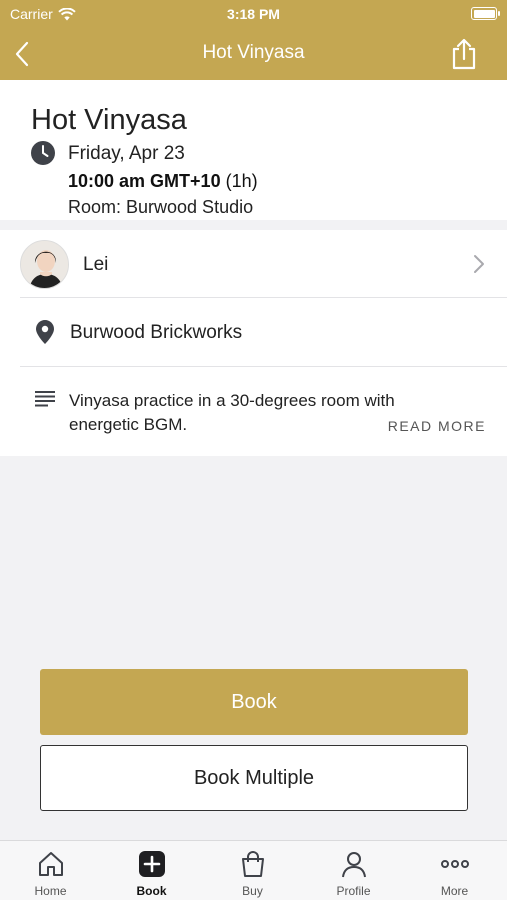 The height and width of the screenshot is (900, 507). Describe the element at coordinates (454, 891) in the screenshot. I see `tab-more-label: More` at that location.